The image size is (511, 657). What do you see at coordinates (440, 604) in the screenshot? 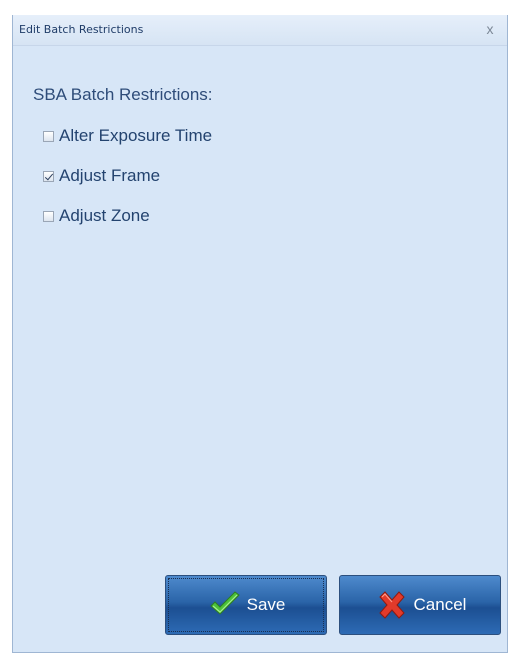
I see `cancel-button-label: Cancel` at bounding box center [440, 604].